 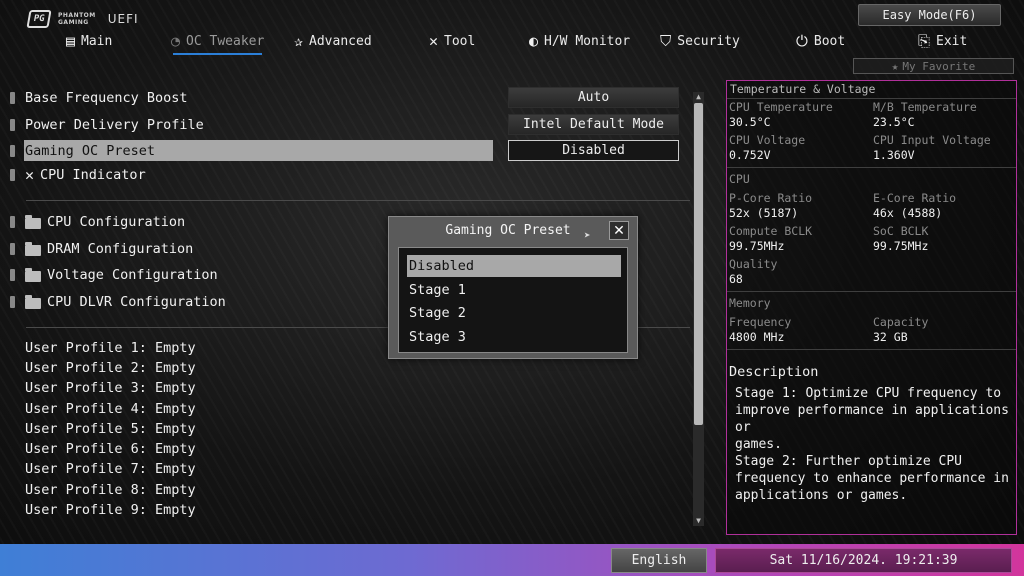 What do you see at coordinates (901, 246) in the screenshot?
I see `soc-bclk-value: 99.75MHz` at bounding box center [901, 246].